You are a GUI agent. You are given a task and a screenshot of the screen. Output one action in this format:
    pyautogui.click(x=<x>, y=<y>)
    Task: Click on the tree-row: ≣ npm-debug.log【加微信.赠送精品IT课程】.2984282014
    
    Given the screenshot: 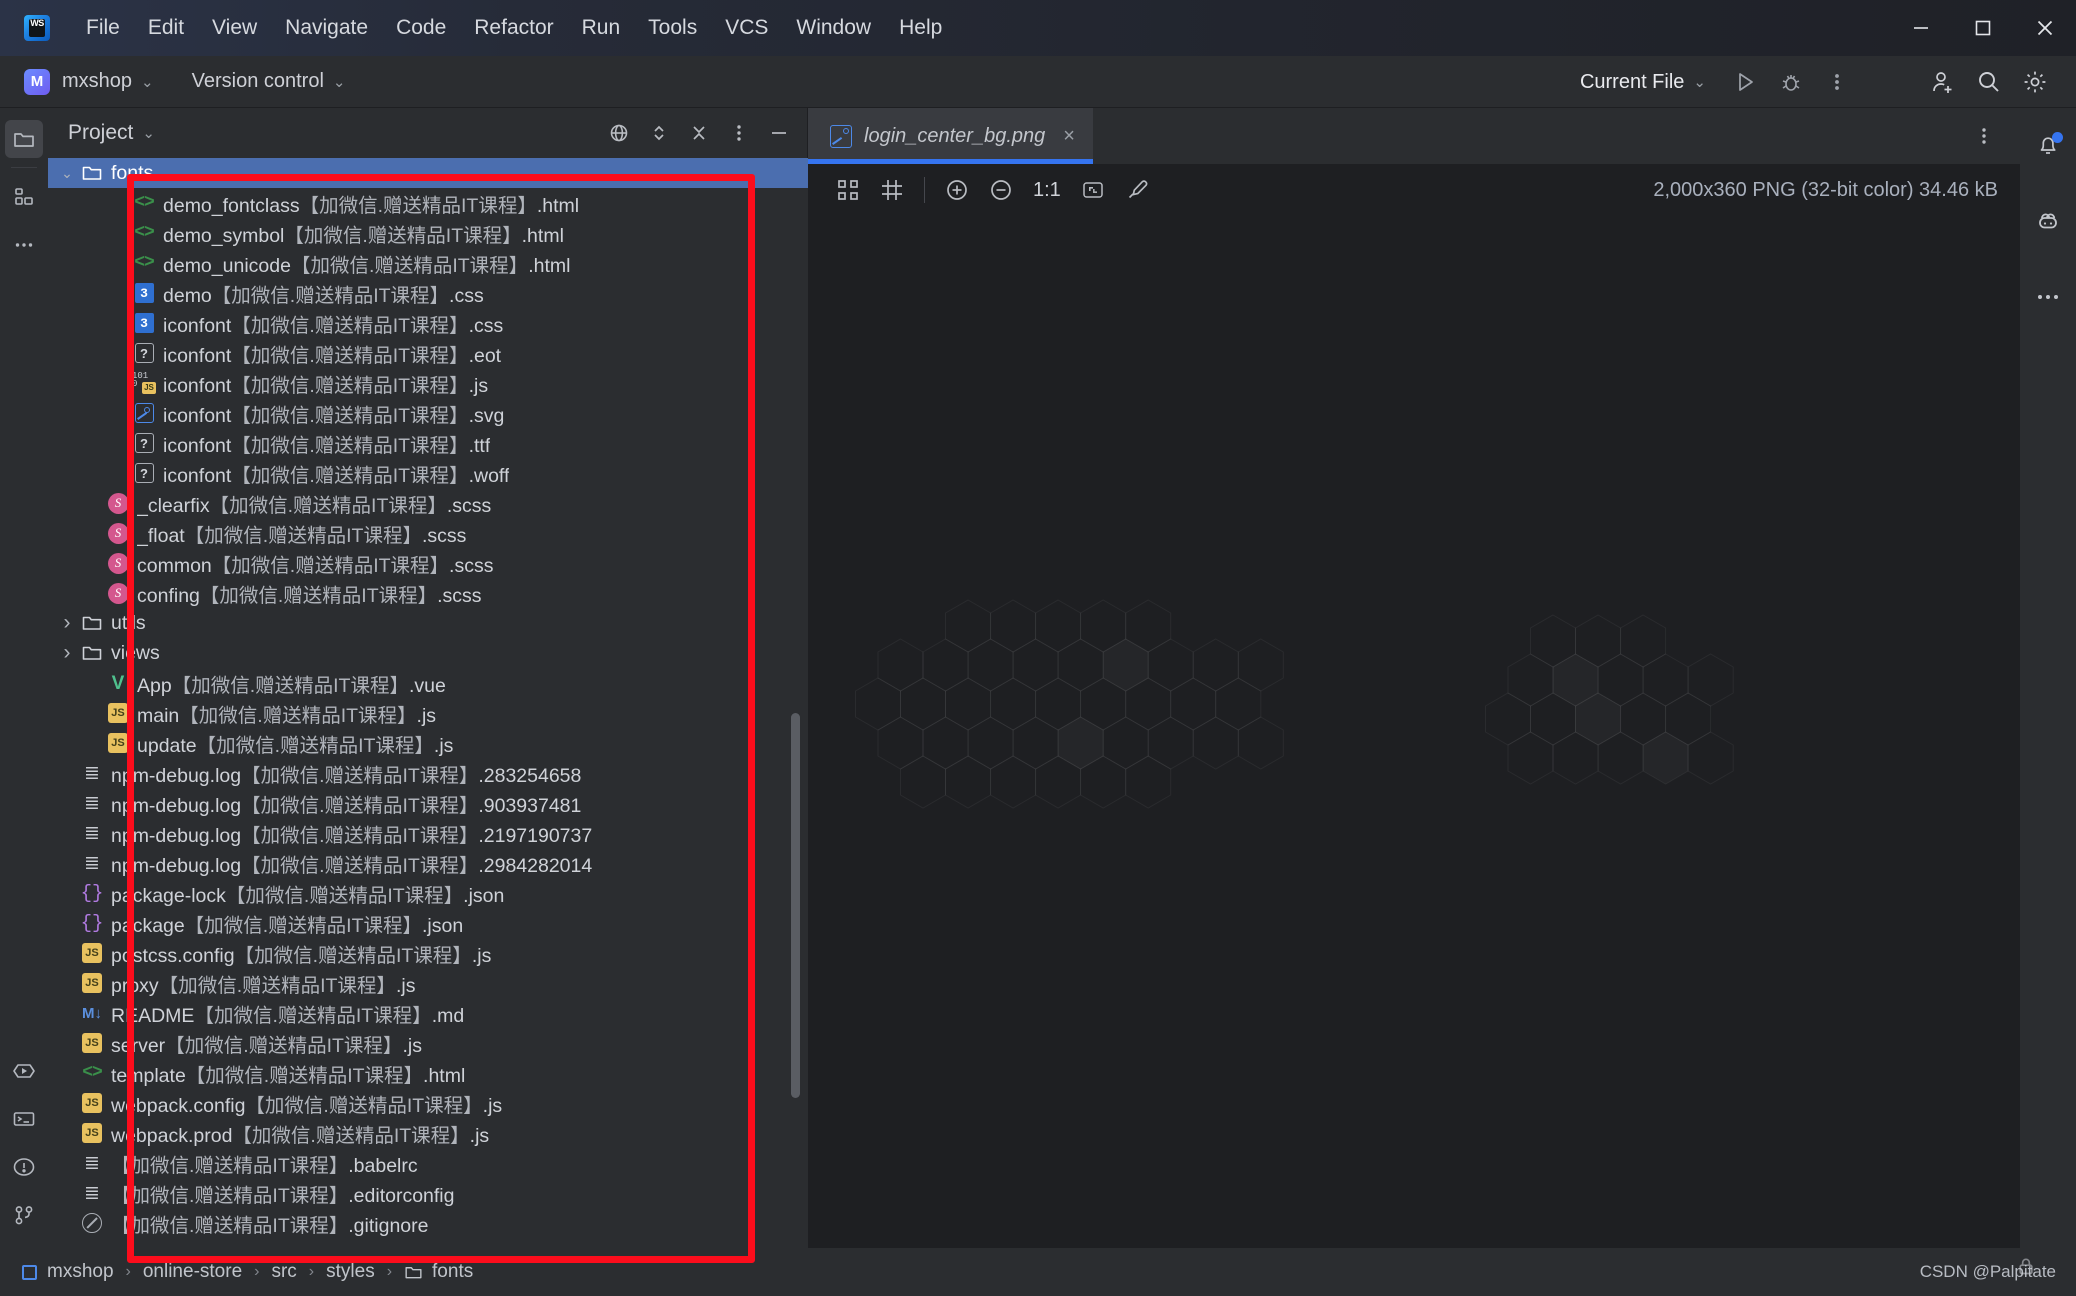 What is the action you would take?
    pyautogui.click(x=428, y=863)
    